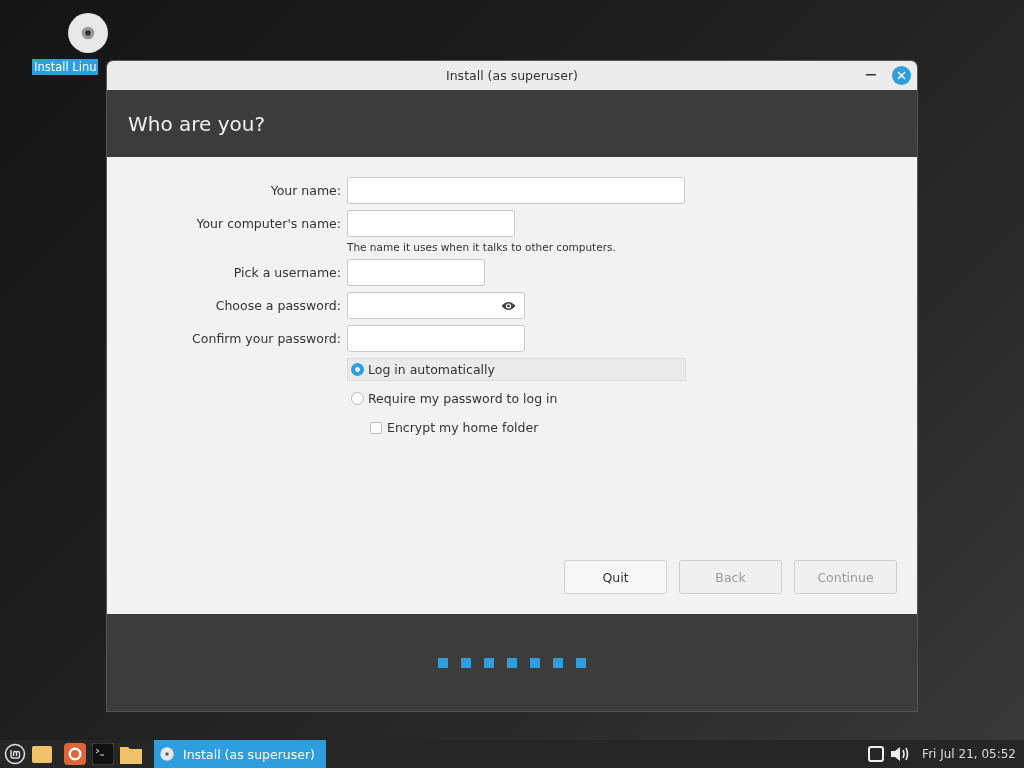 This screenshot has height=768, width=1024. What do you see at coordinates (287, 272) in the screenshot?
I see `field-label: Pick a username:` at bounding box center [287, 272].